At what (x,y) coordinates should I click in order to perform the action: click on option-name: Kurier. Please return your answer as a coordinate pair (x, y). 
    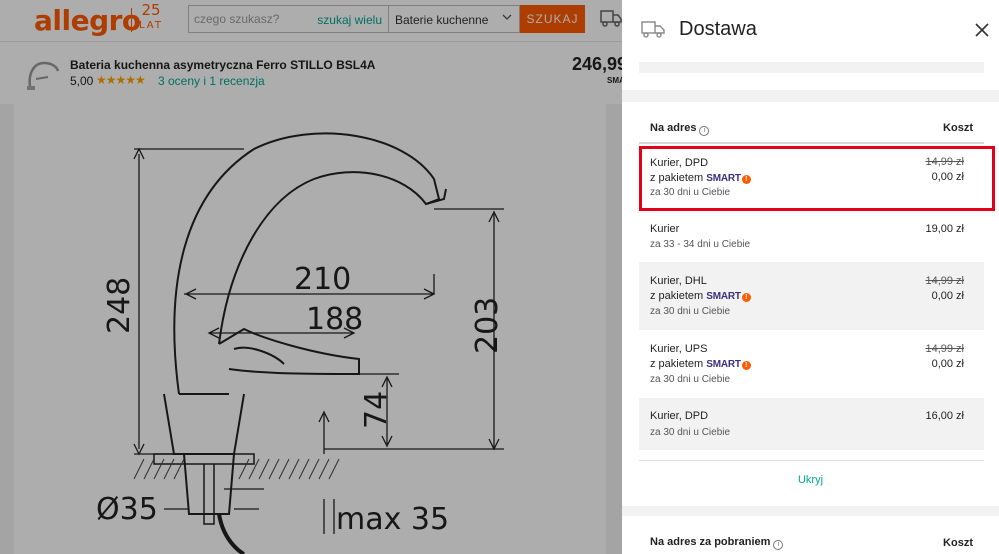
    Looking at the image, I should click on (665, 229).